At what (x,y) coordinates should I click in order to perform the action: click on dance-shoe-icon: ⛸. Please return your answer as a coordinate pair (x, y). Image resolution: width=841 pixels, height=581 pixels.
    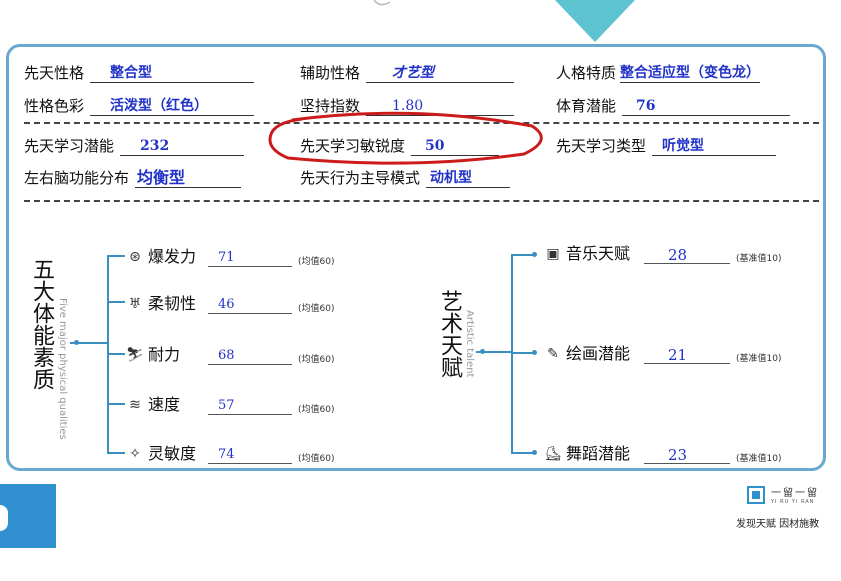
    Looking at the image, I should click on (553, 454).